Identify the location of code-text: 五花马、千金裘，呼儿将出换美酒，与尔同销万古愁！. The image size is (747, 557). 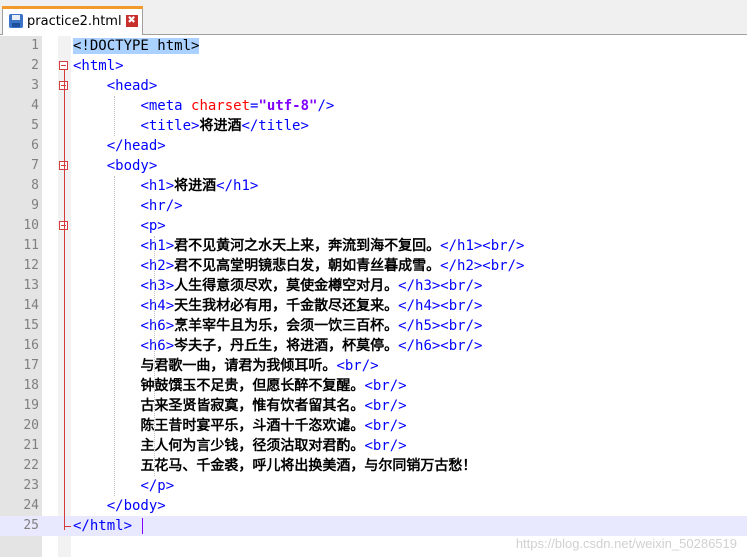
(274, 466).